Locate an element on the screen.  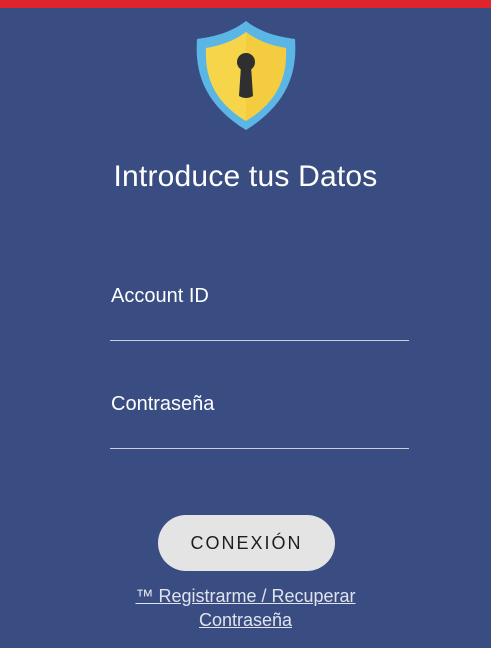
password-input is located at coordinates (259, 432).